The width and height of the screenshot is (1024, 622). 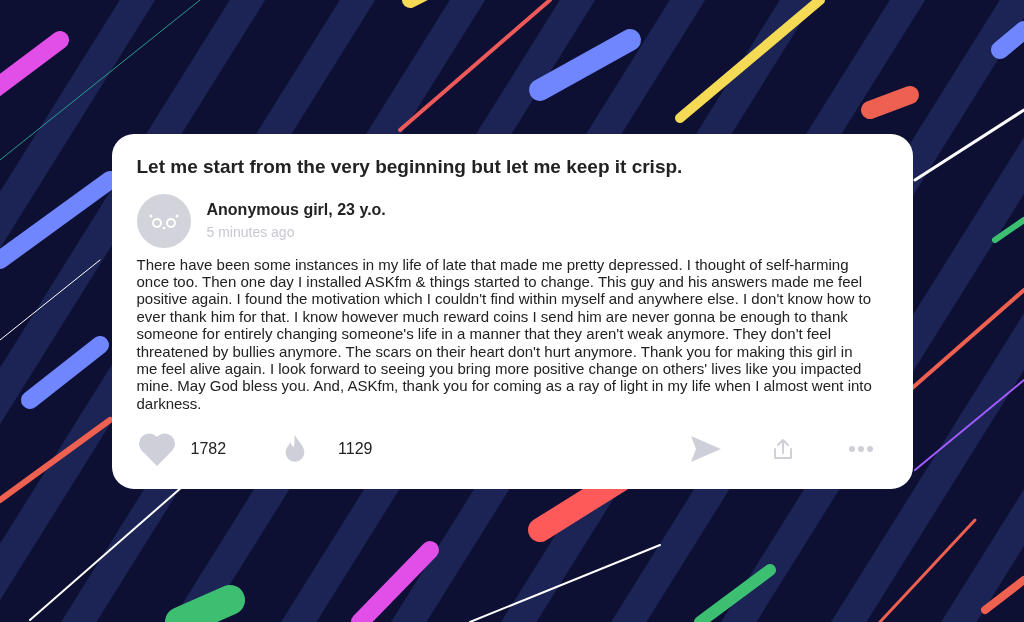 I want to click on heart-icon, so click(x=156, y=449).